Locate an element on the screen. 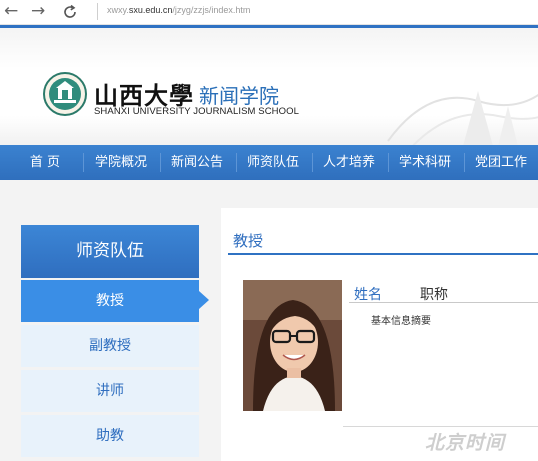 The image size is (538, 461). watermark: 北京时间 is located at coordinates (465, 443).